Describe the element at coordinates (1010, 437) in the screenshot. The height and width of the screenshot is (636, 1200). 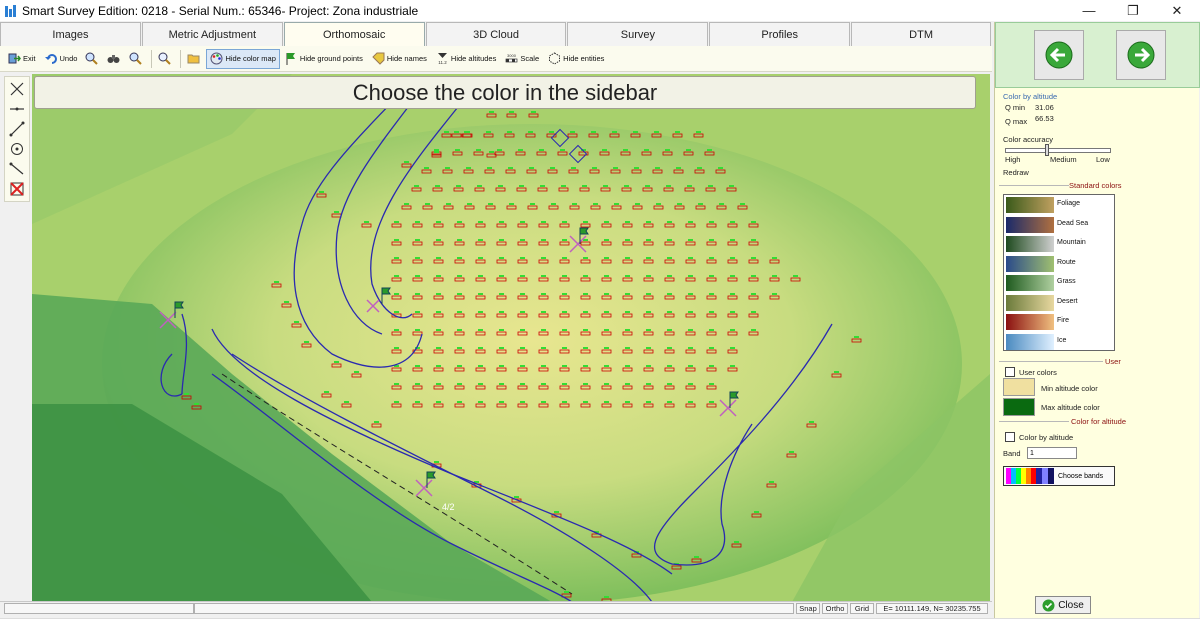
I see `color-by-altitude-checkbox` at that location.